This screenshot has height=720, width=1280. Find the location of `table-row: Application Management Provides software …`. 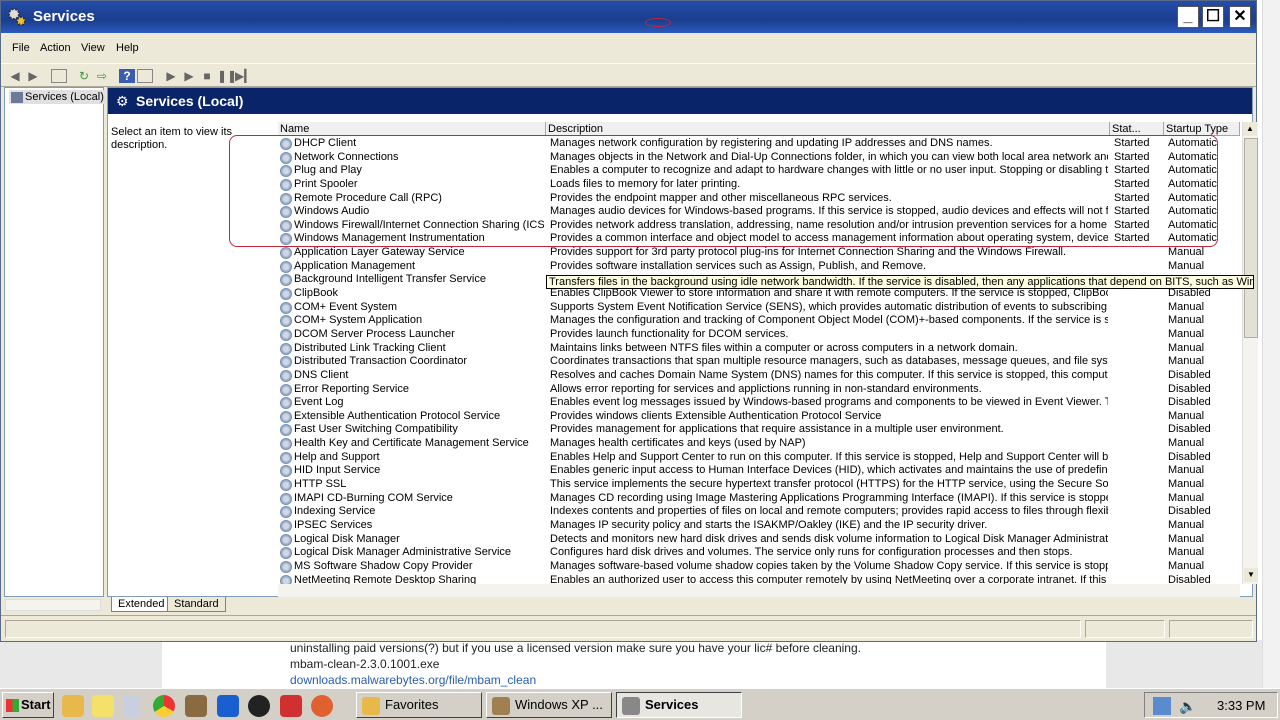

table-row: Application Management Provides software … is located at coordinates (759, 267).